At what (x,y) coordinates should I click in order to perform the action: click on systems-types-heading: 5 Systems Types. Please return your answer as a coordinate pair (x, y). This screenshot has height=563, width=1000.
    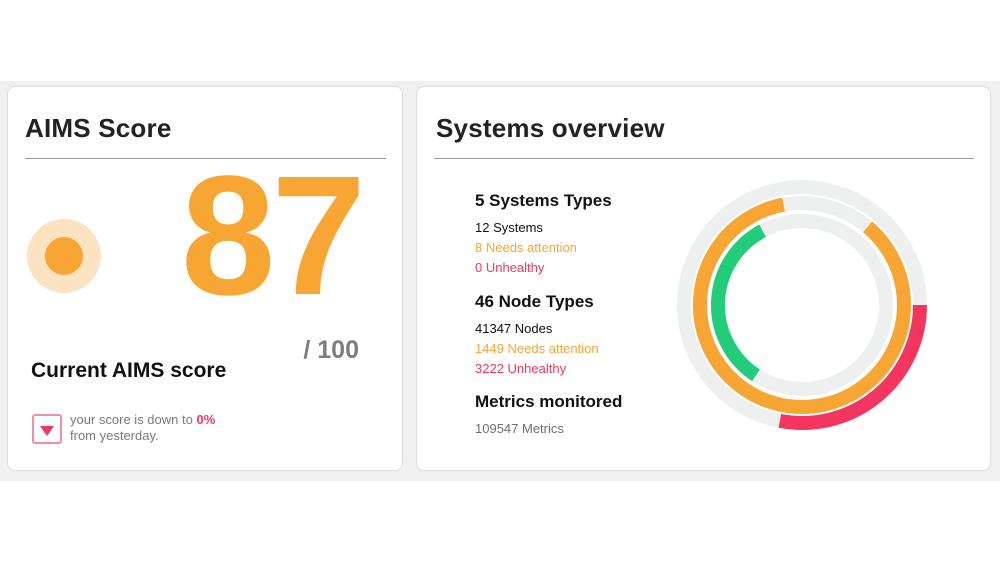
    Looking at the image, I should click on (543, 200).